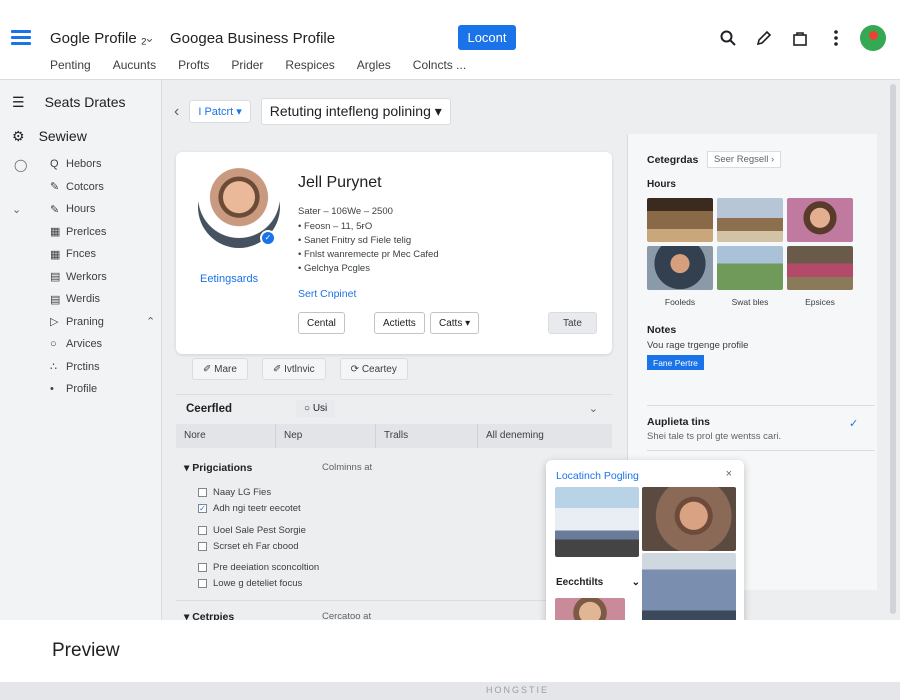  What do you see at coordinates (86, 299) in the screenshot?
I see `sidebar-item: ▤ Werdis` at bounding box center [86, 299].